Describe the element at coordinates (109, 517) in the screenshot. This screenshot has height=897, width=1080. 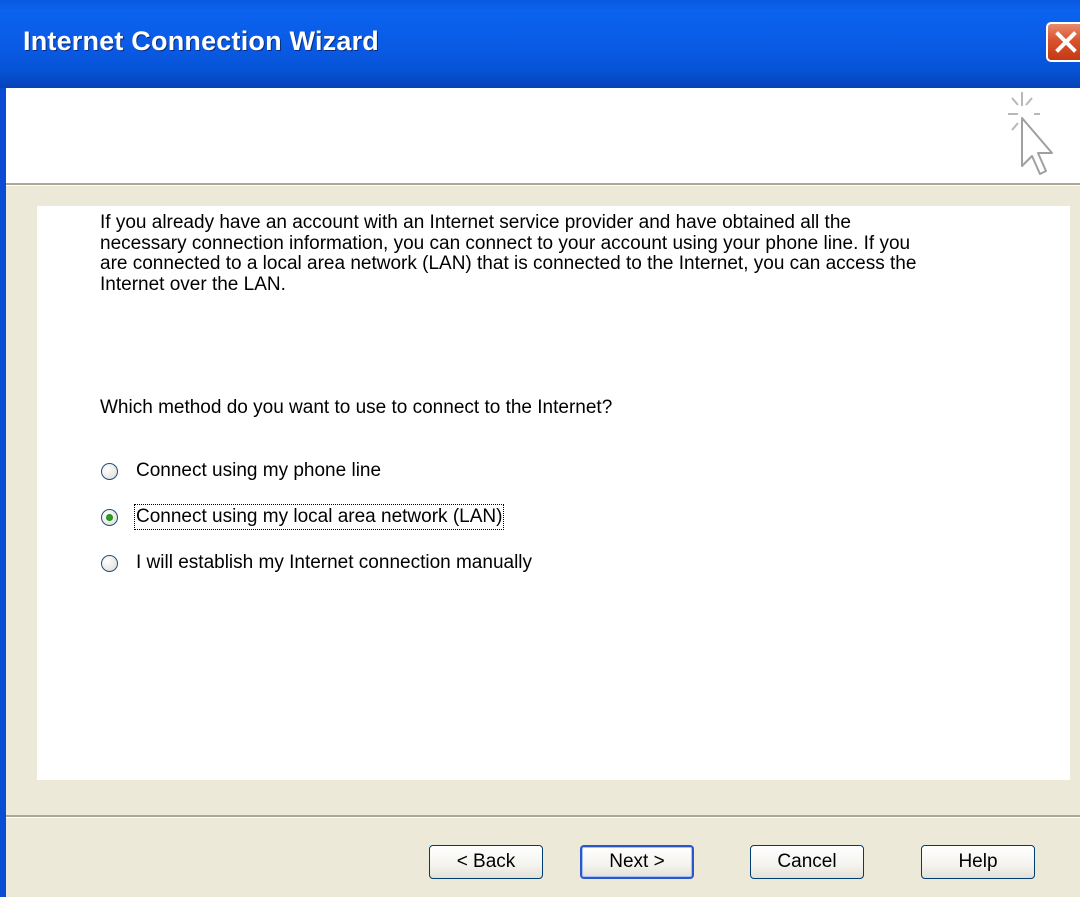
I see `radio-lan` at that location.